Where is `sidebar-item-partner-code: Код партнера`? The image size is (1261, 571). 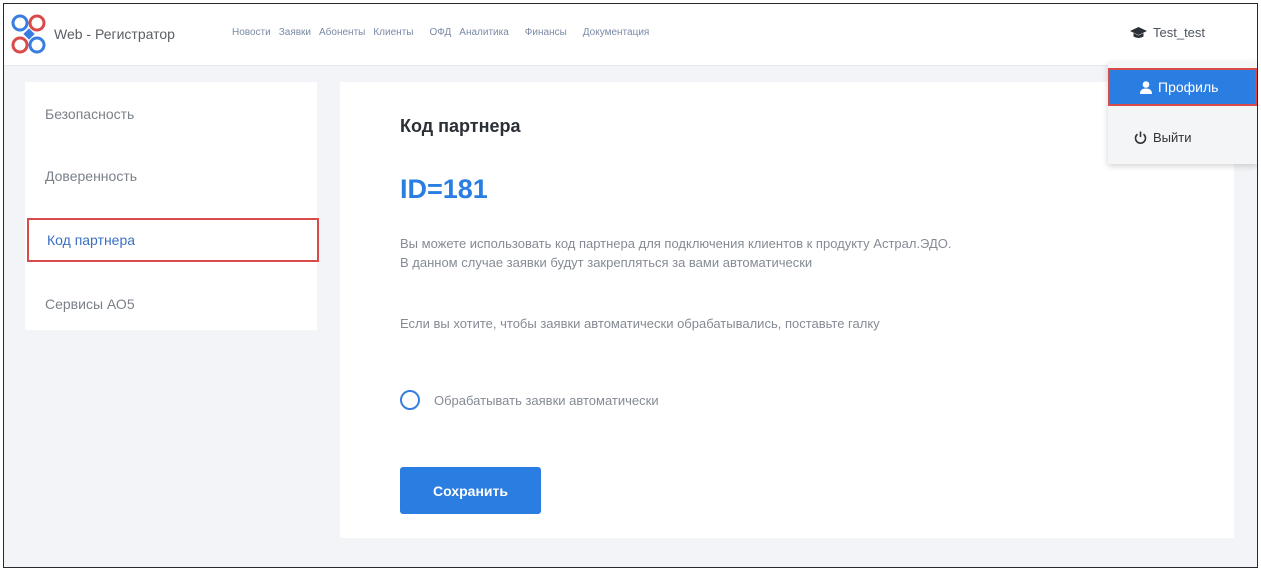 sidebar-item-partner-code: Код партнера is located at coordinates (173, 240).